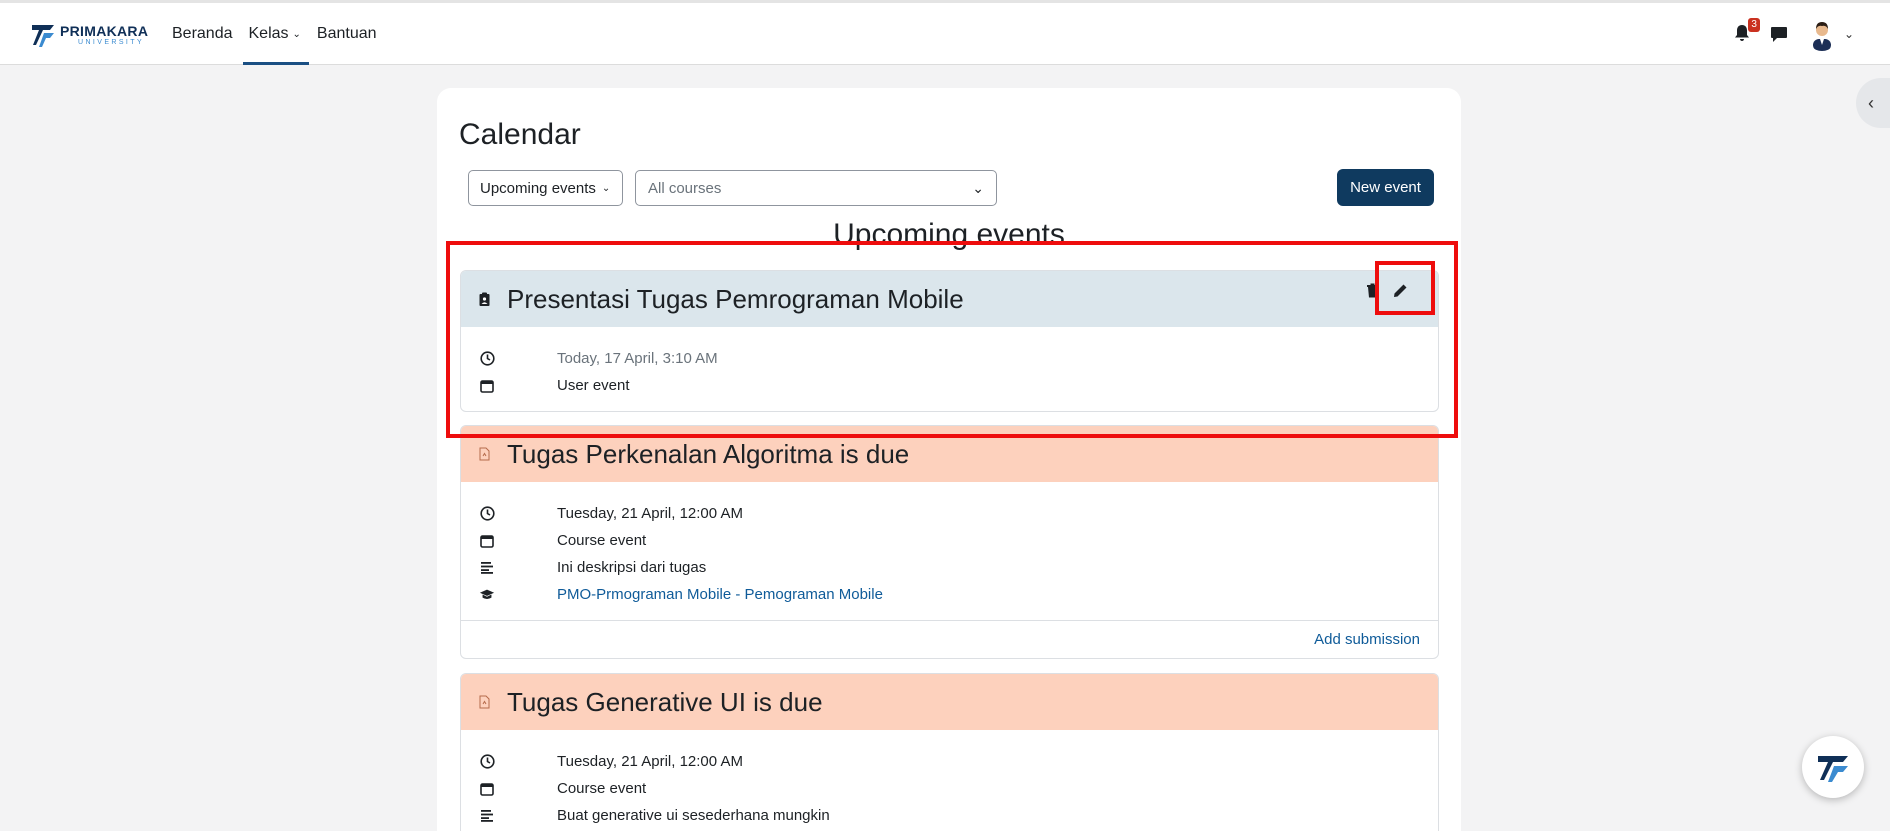  I want to click on message-icon, so click(1779, 34).